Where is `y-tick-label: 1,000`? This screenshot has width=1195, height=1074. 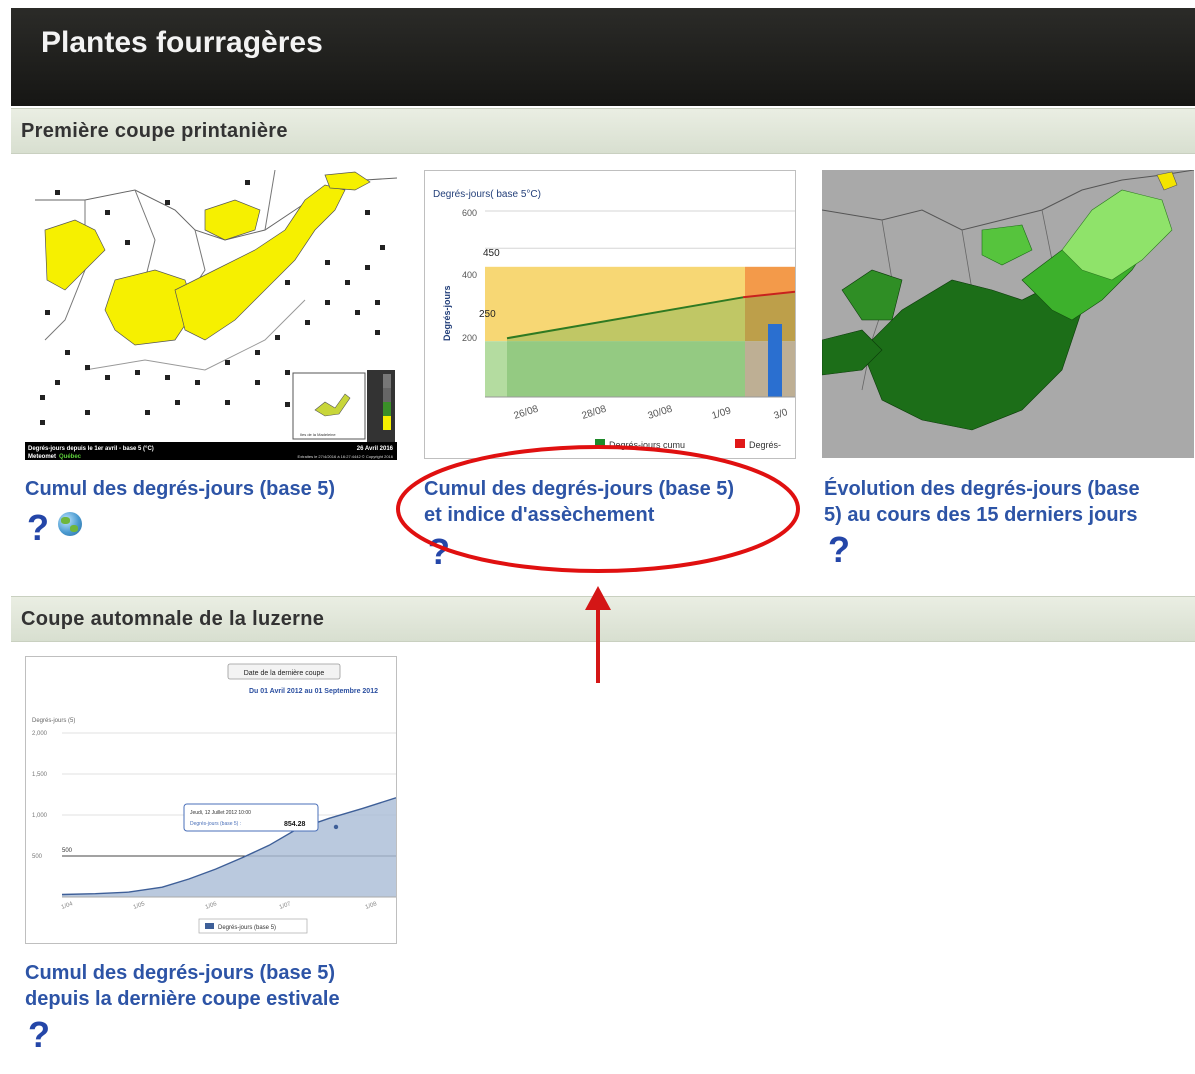
y-tick-label: 1,000 is located at coordinates (40, 816).